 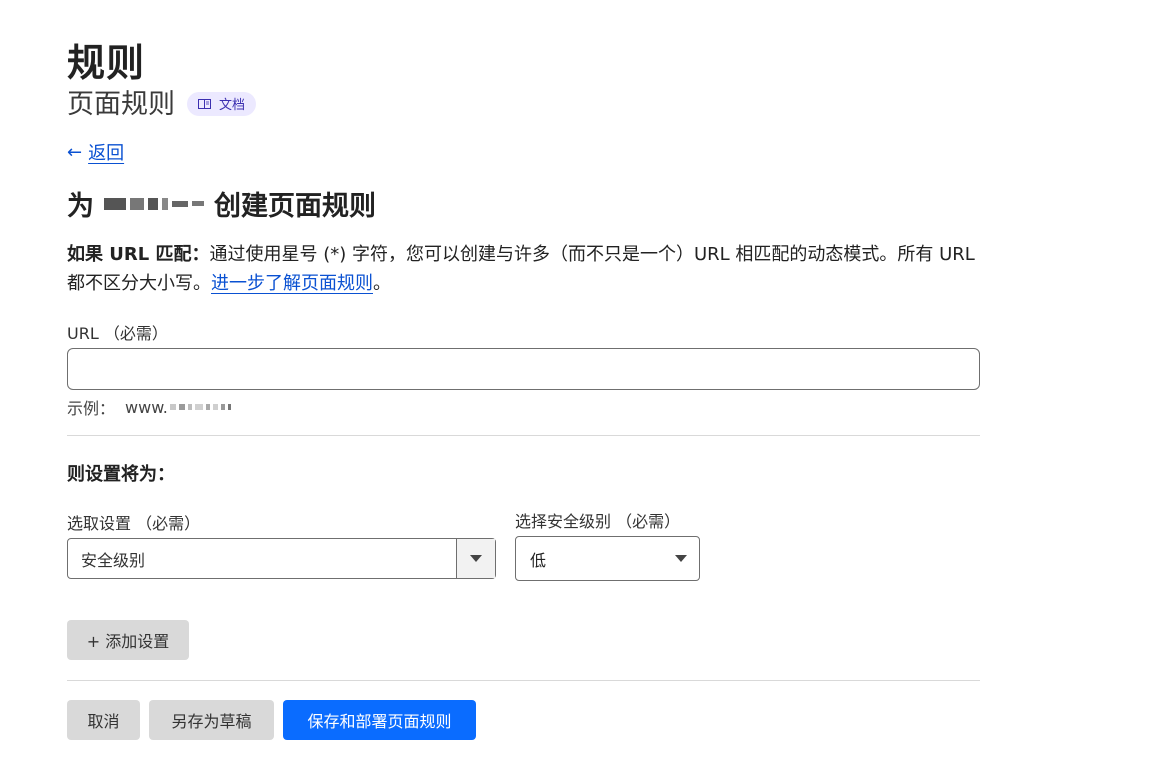 I want to click on url-label: URL （必需）, so click(x=117, y=333).